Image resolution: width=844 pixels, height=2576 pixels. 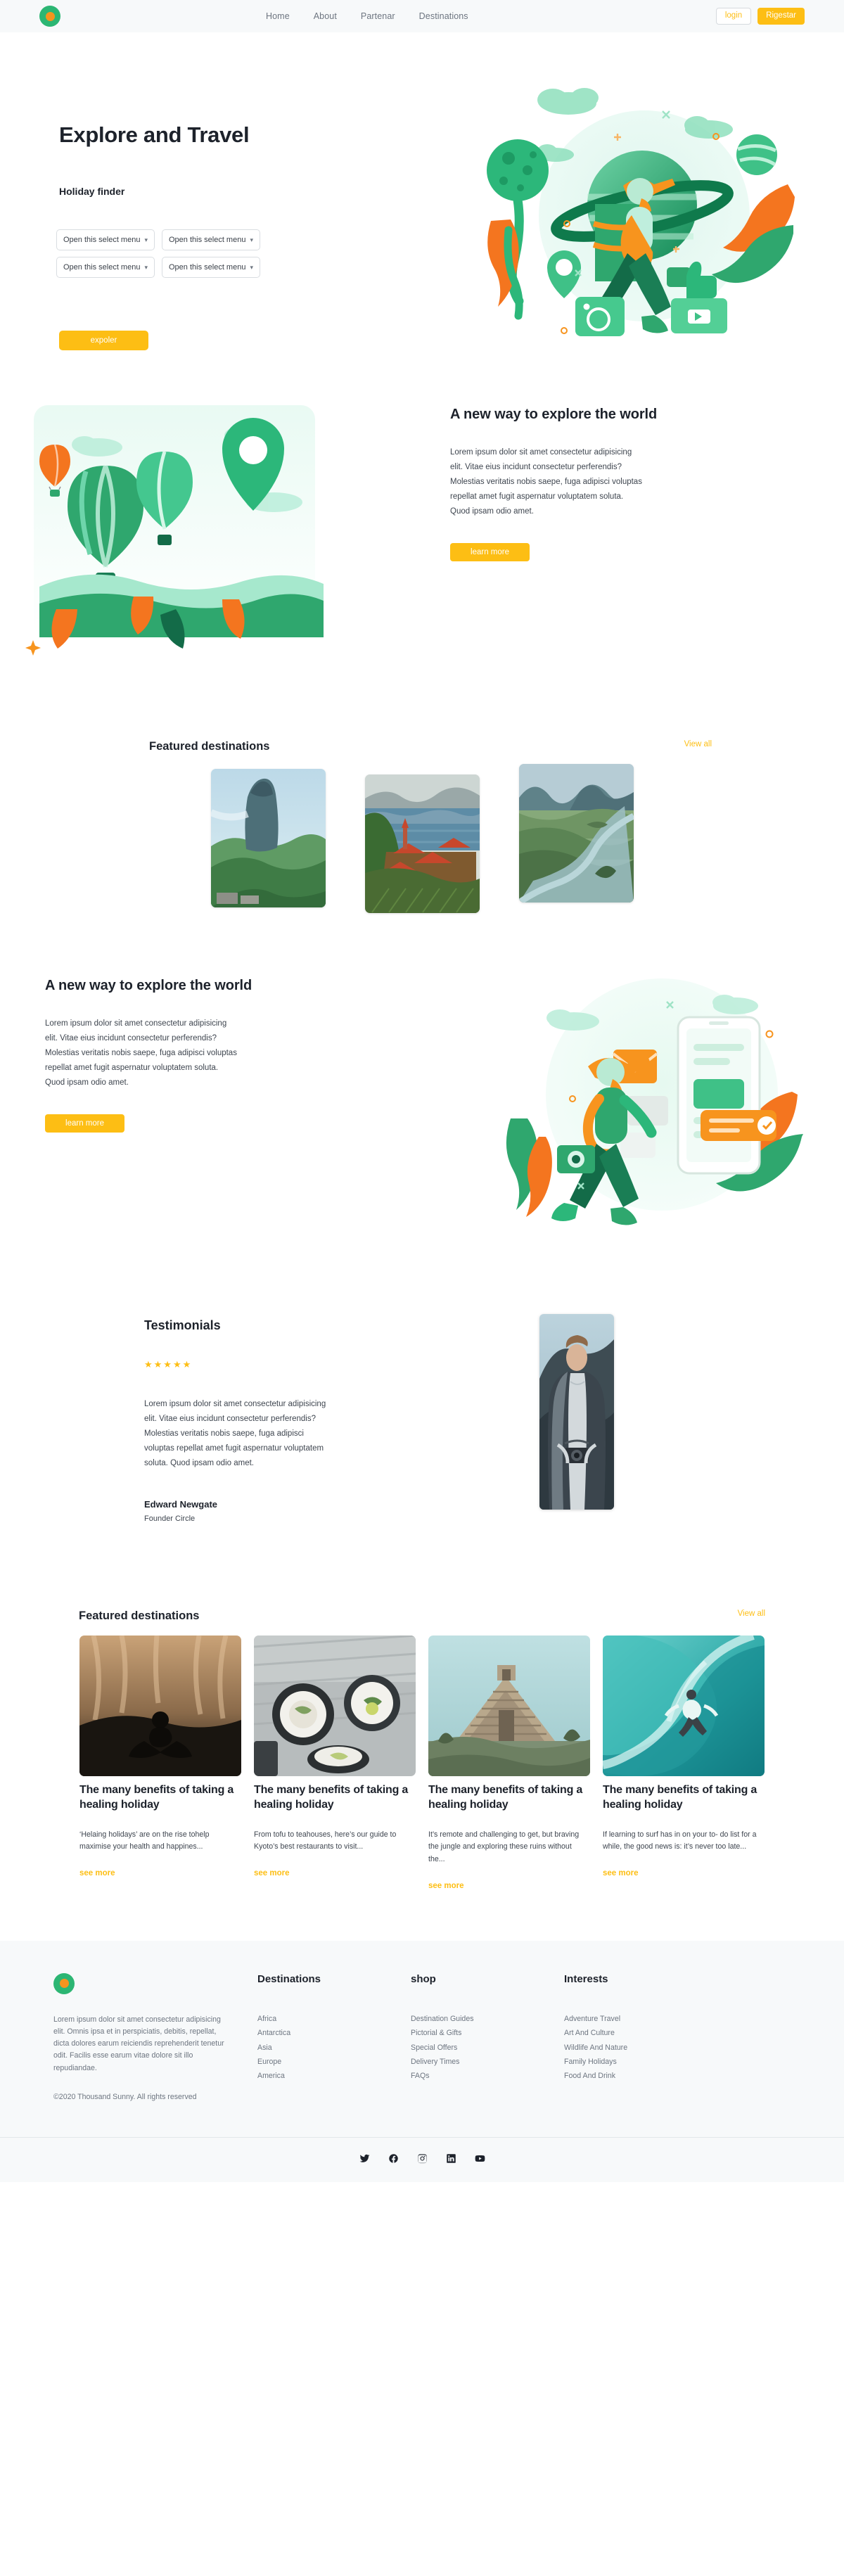 I want to click on holiday-select-2: Open this select menu ▾, so click(x=211, y=239).